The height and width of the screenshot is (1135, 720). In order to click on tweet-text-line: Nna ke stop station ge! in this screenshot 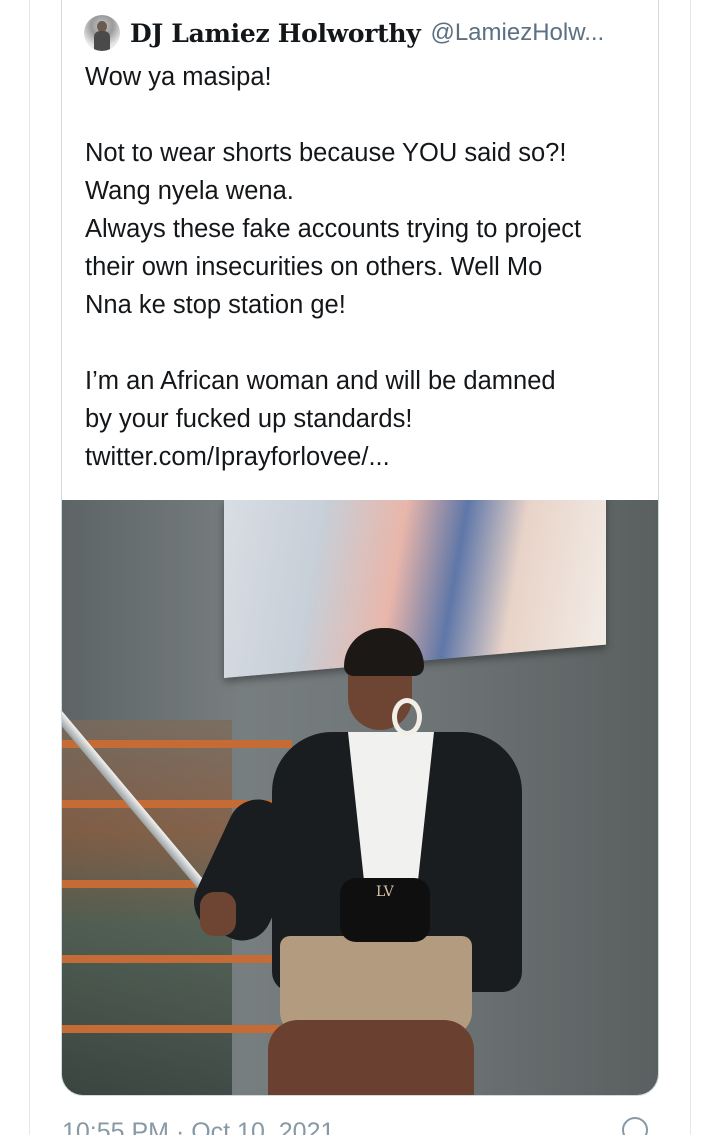, I will do `click(215, 305)`.